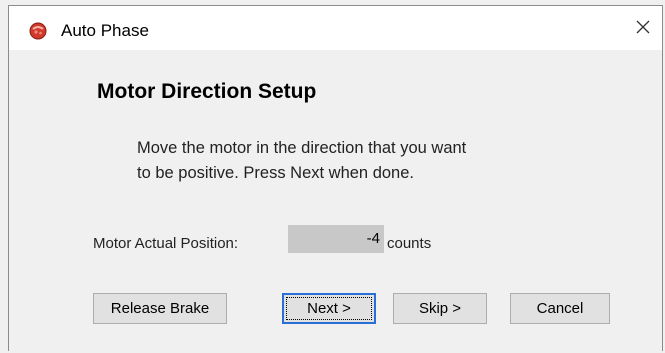  Describe the element at coordinates (38, 31) in the screenshot. I see `app-logo-icon` at that location.